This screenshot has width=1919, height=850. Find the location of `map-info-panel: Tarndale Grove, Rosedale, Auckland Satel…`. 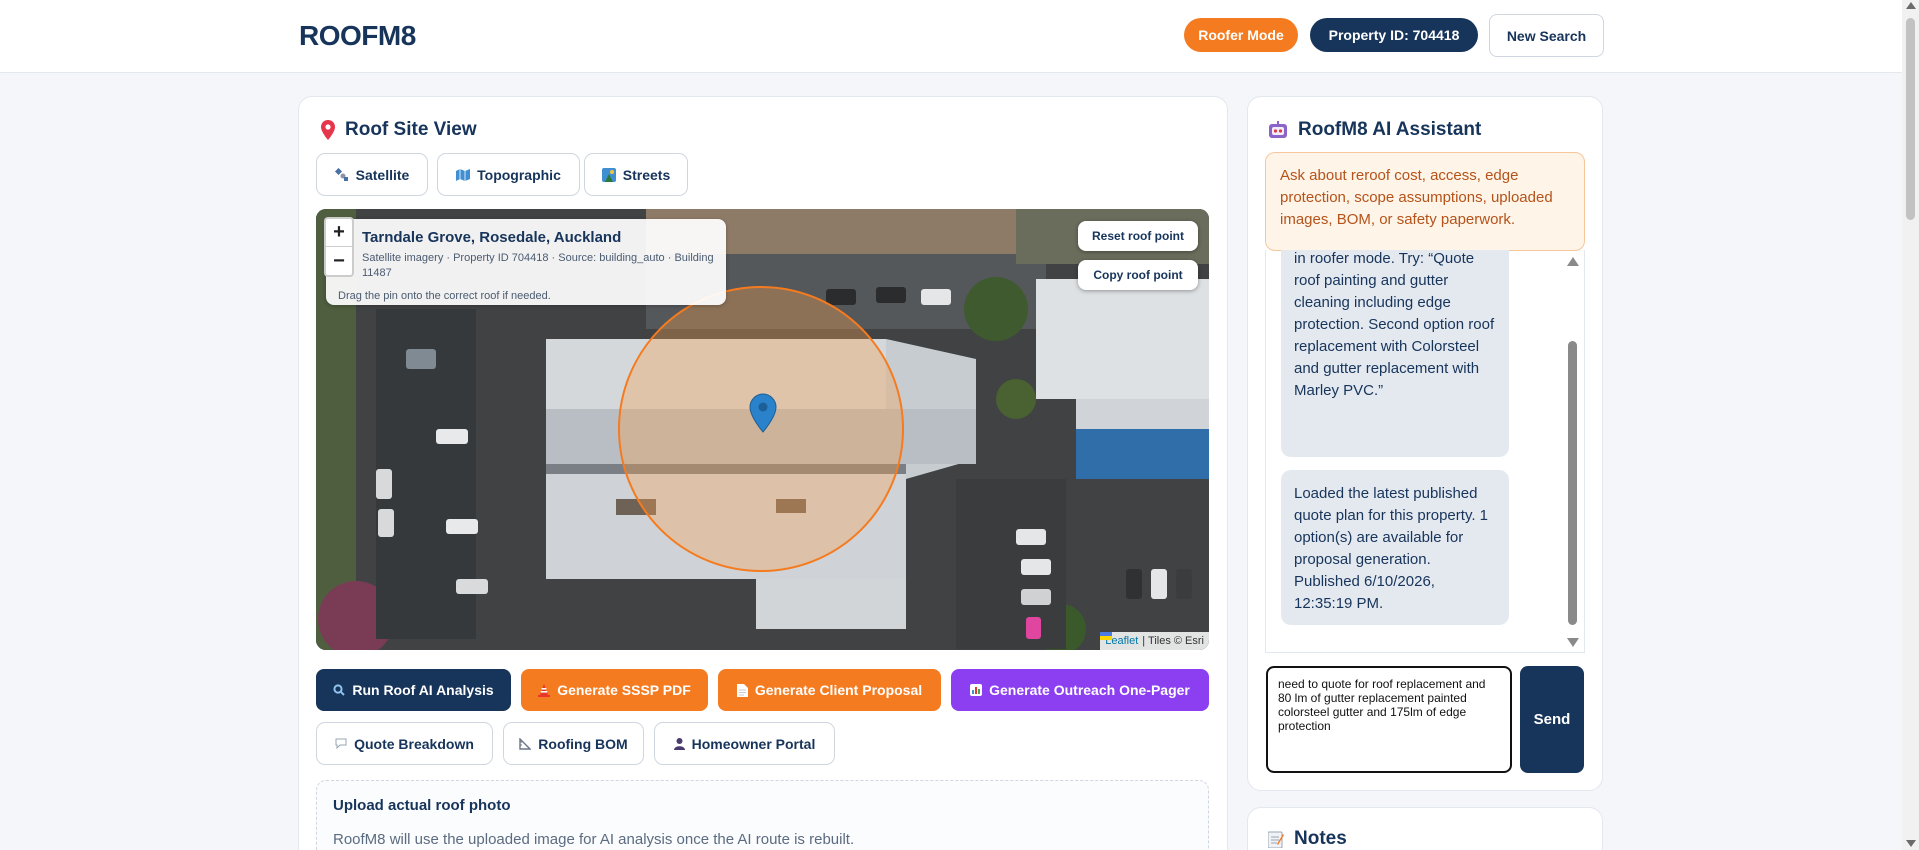

map-info-panel: Tarndale Grove, Rosedale, Auckland Satel… is located at coordinates (526, 262).